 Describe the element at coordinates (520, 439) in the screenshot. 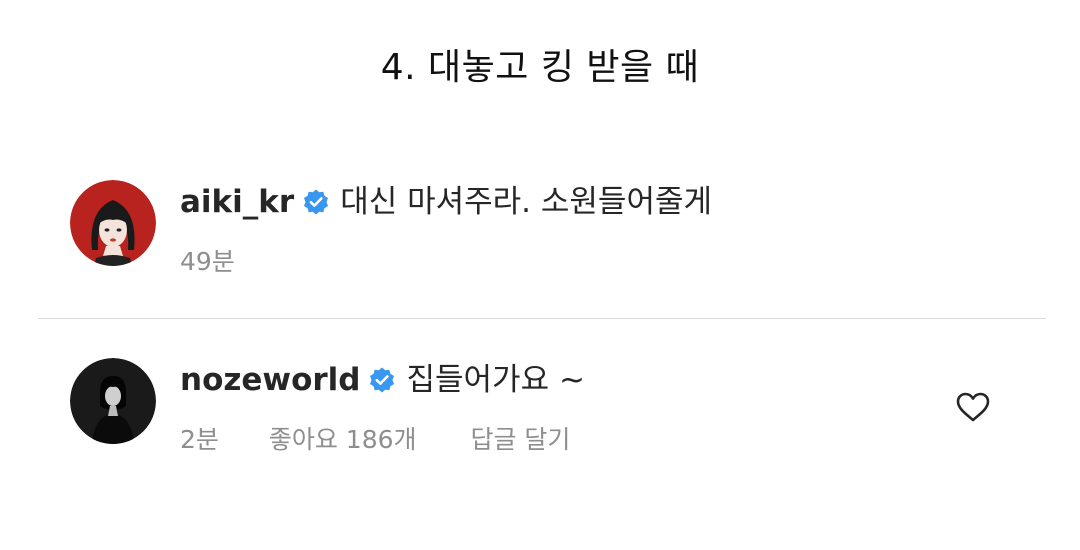

I see `reply-button: 답글 달기` at that location.